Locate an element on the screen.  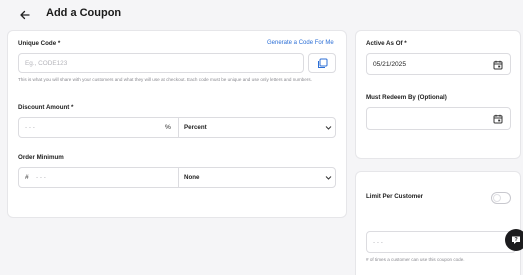
order-minimum-label: Order Minimum is located at coordinates (41, 157).